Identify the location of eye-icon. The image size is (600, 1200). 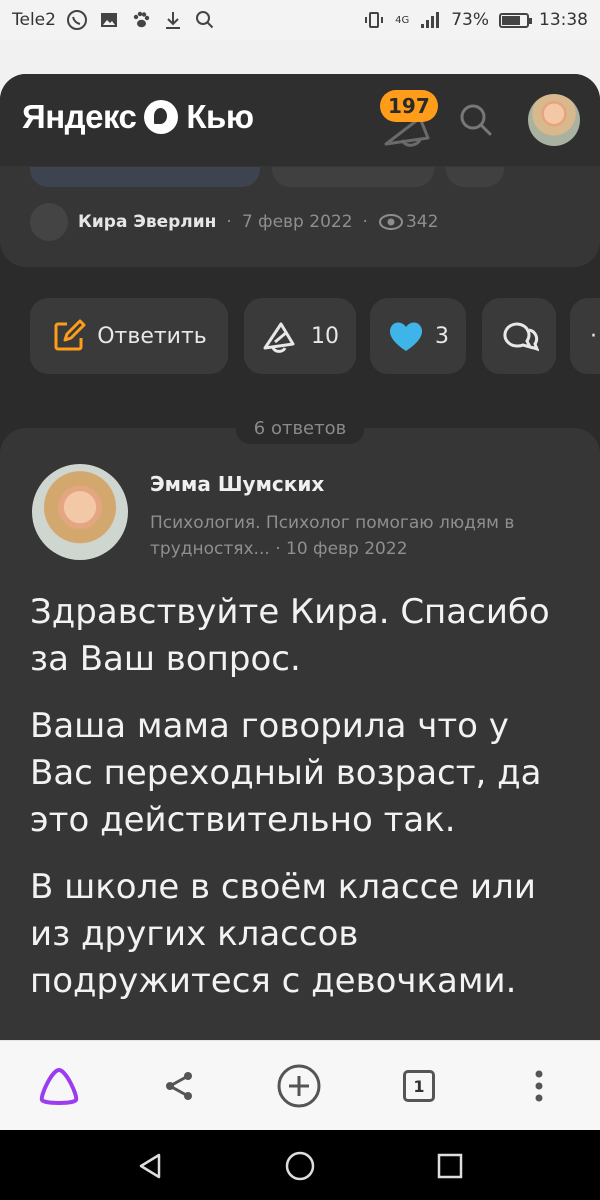
(391, 222).